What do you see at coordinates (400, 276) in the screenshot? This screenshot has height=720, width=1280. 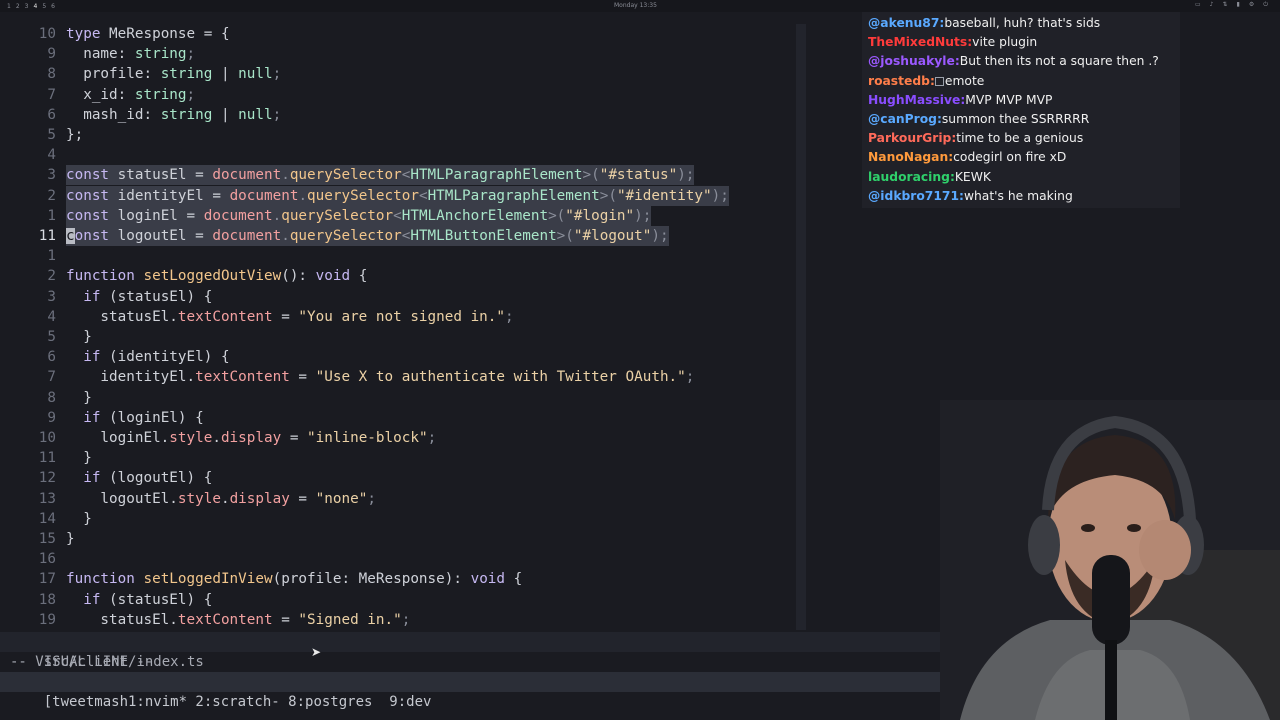 I see `code-line: 2 function setLoggedOutView(): void {` at bounding box center [400, 276].